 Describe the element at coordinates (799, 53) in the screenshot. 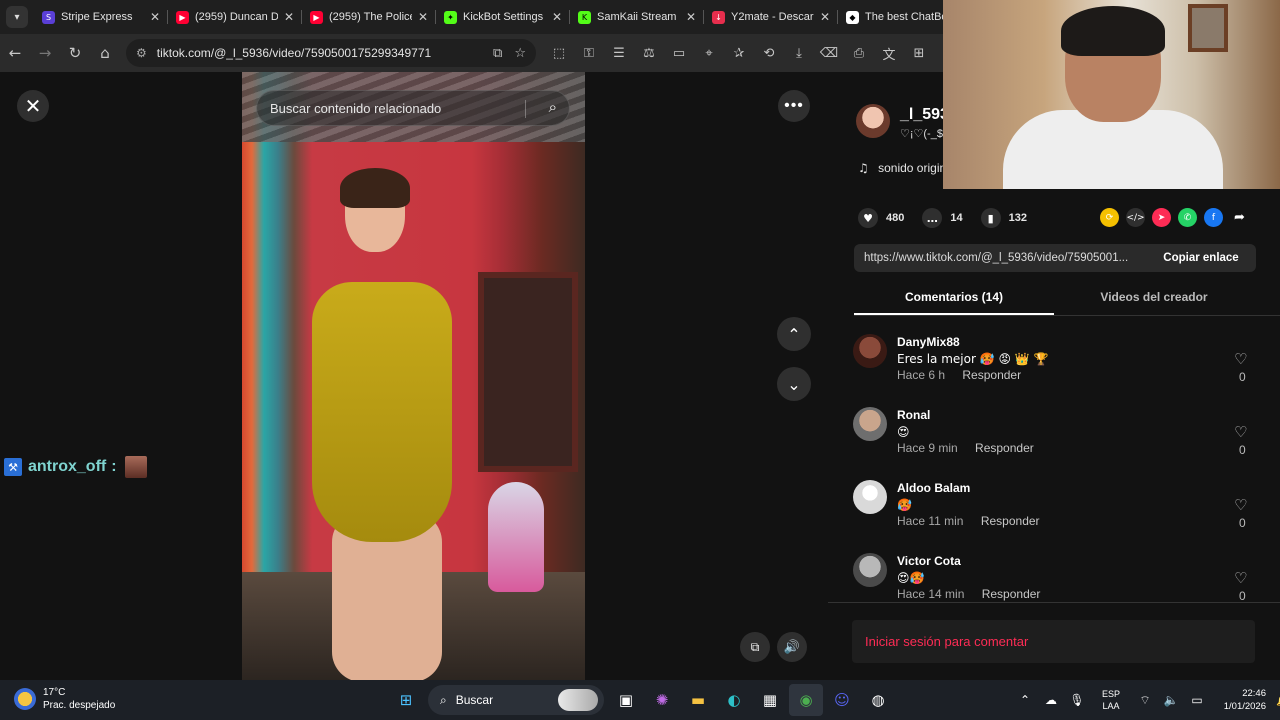

I see `download-icon: ⤓` at that location.